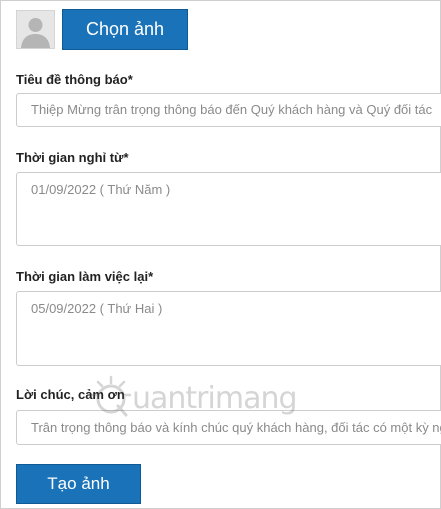 This screenshot has width=441, height=509. Describe the element at coordinates (74, 79) in the screenshot. I see `title-label: Tiêu đề thông báo*` at that location.